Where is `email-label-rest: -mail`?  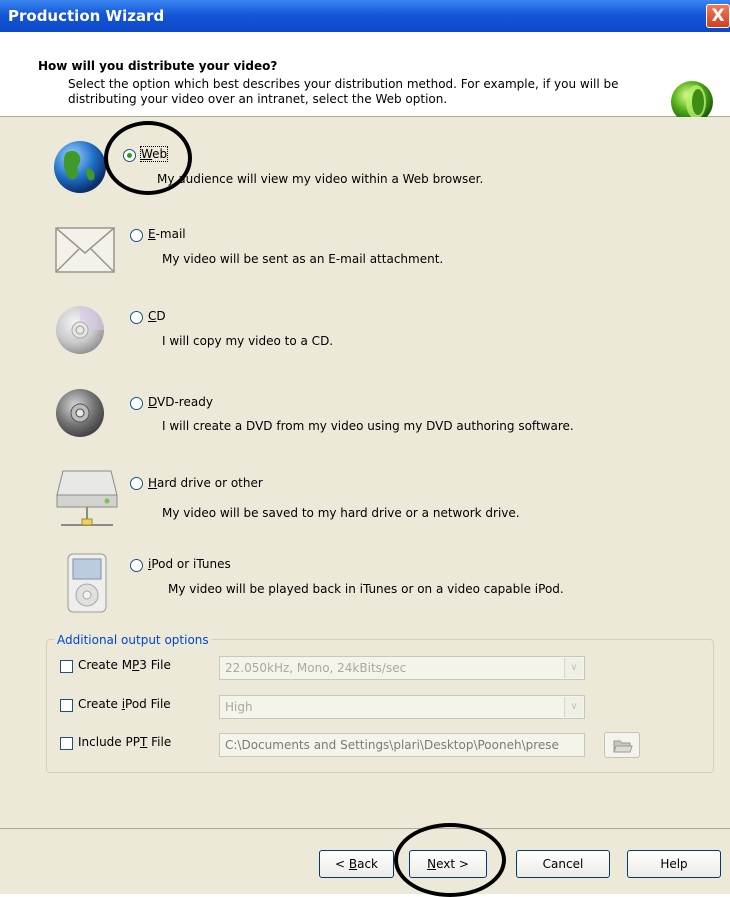
email-label-rest: -mail is located at coordinates (170, 234).